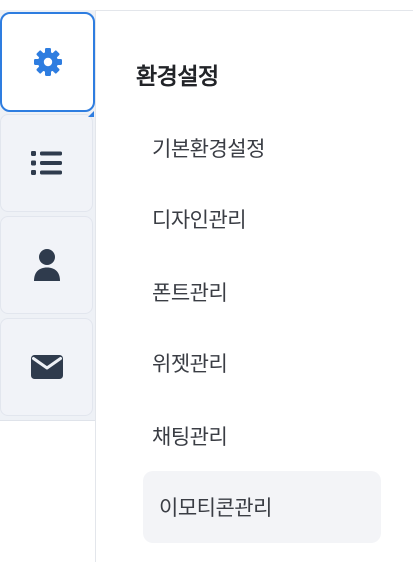 The image size is (413, 562). I want to click on menu-item-label: 위젯관리, so click(190, 364).